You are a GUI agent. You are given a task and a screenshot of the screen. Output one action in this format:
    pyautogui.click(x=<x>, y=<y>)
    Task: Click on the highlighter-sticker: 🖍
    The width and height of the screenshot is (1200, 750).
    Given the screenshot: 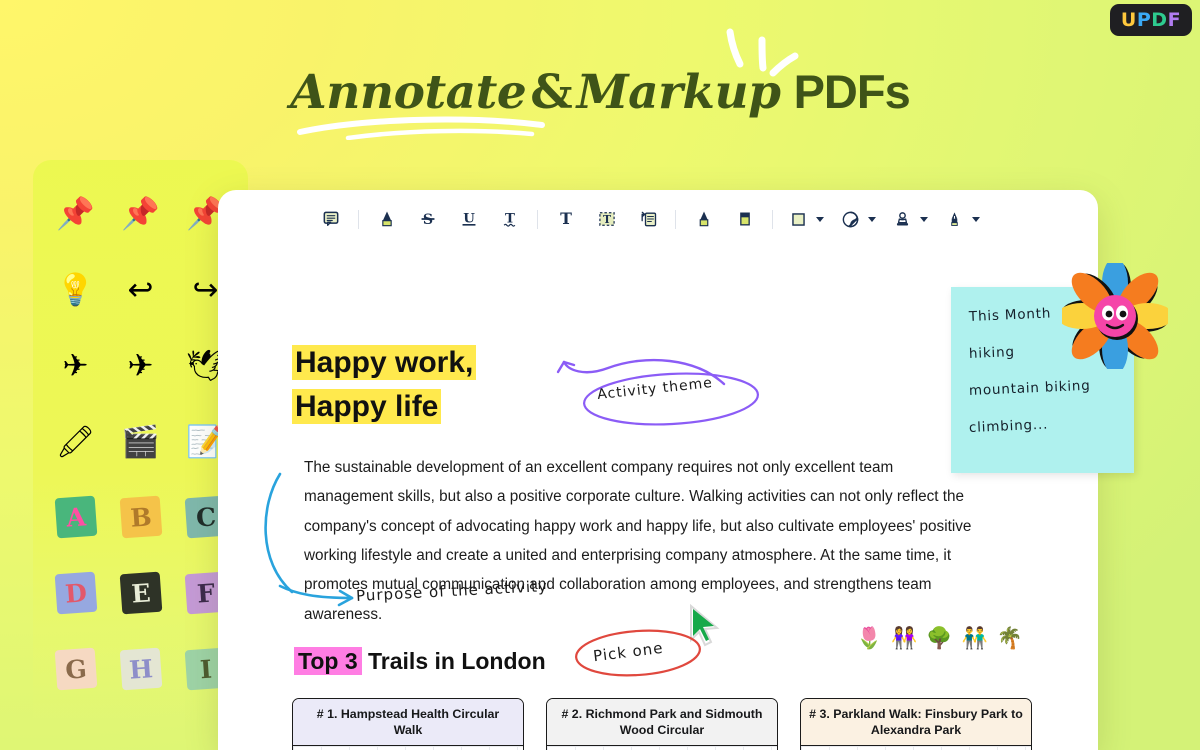 What is the action you would take?
    pyautogui.click(x=75, y=441)
    